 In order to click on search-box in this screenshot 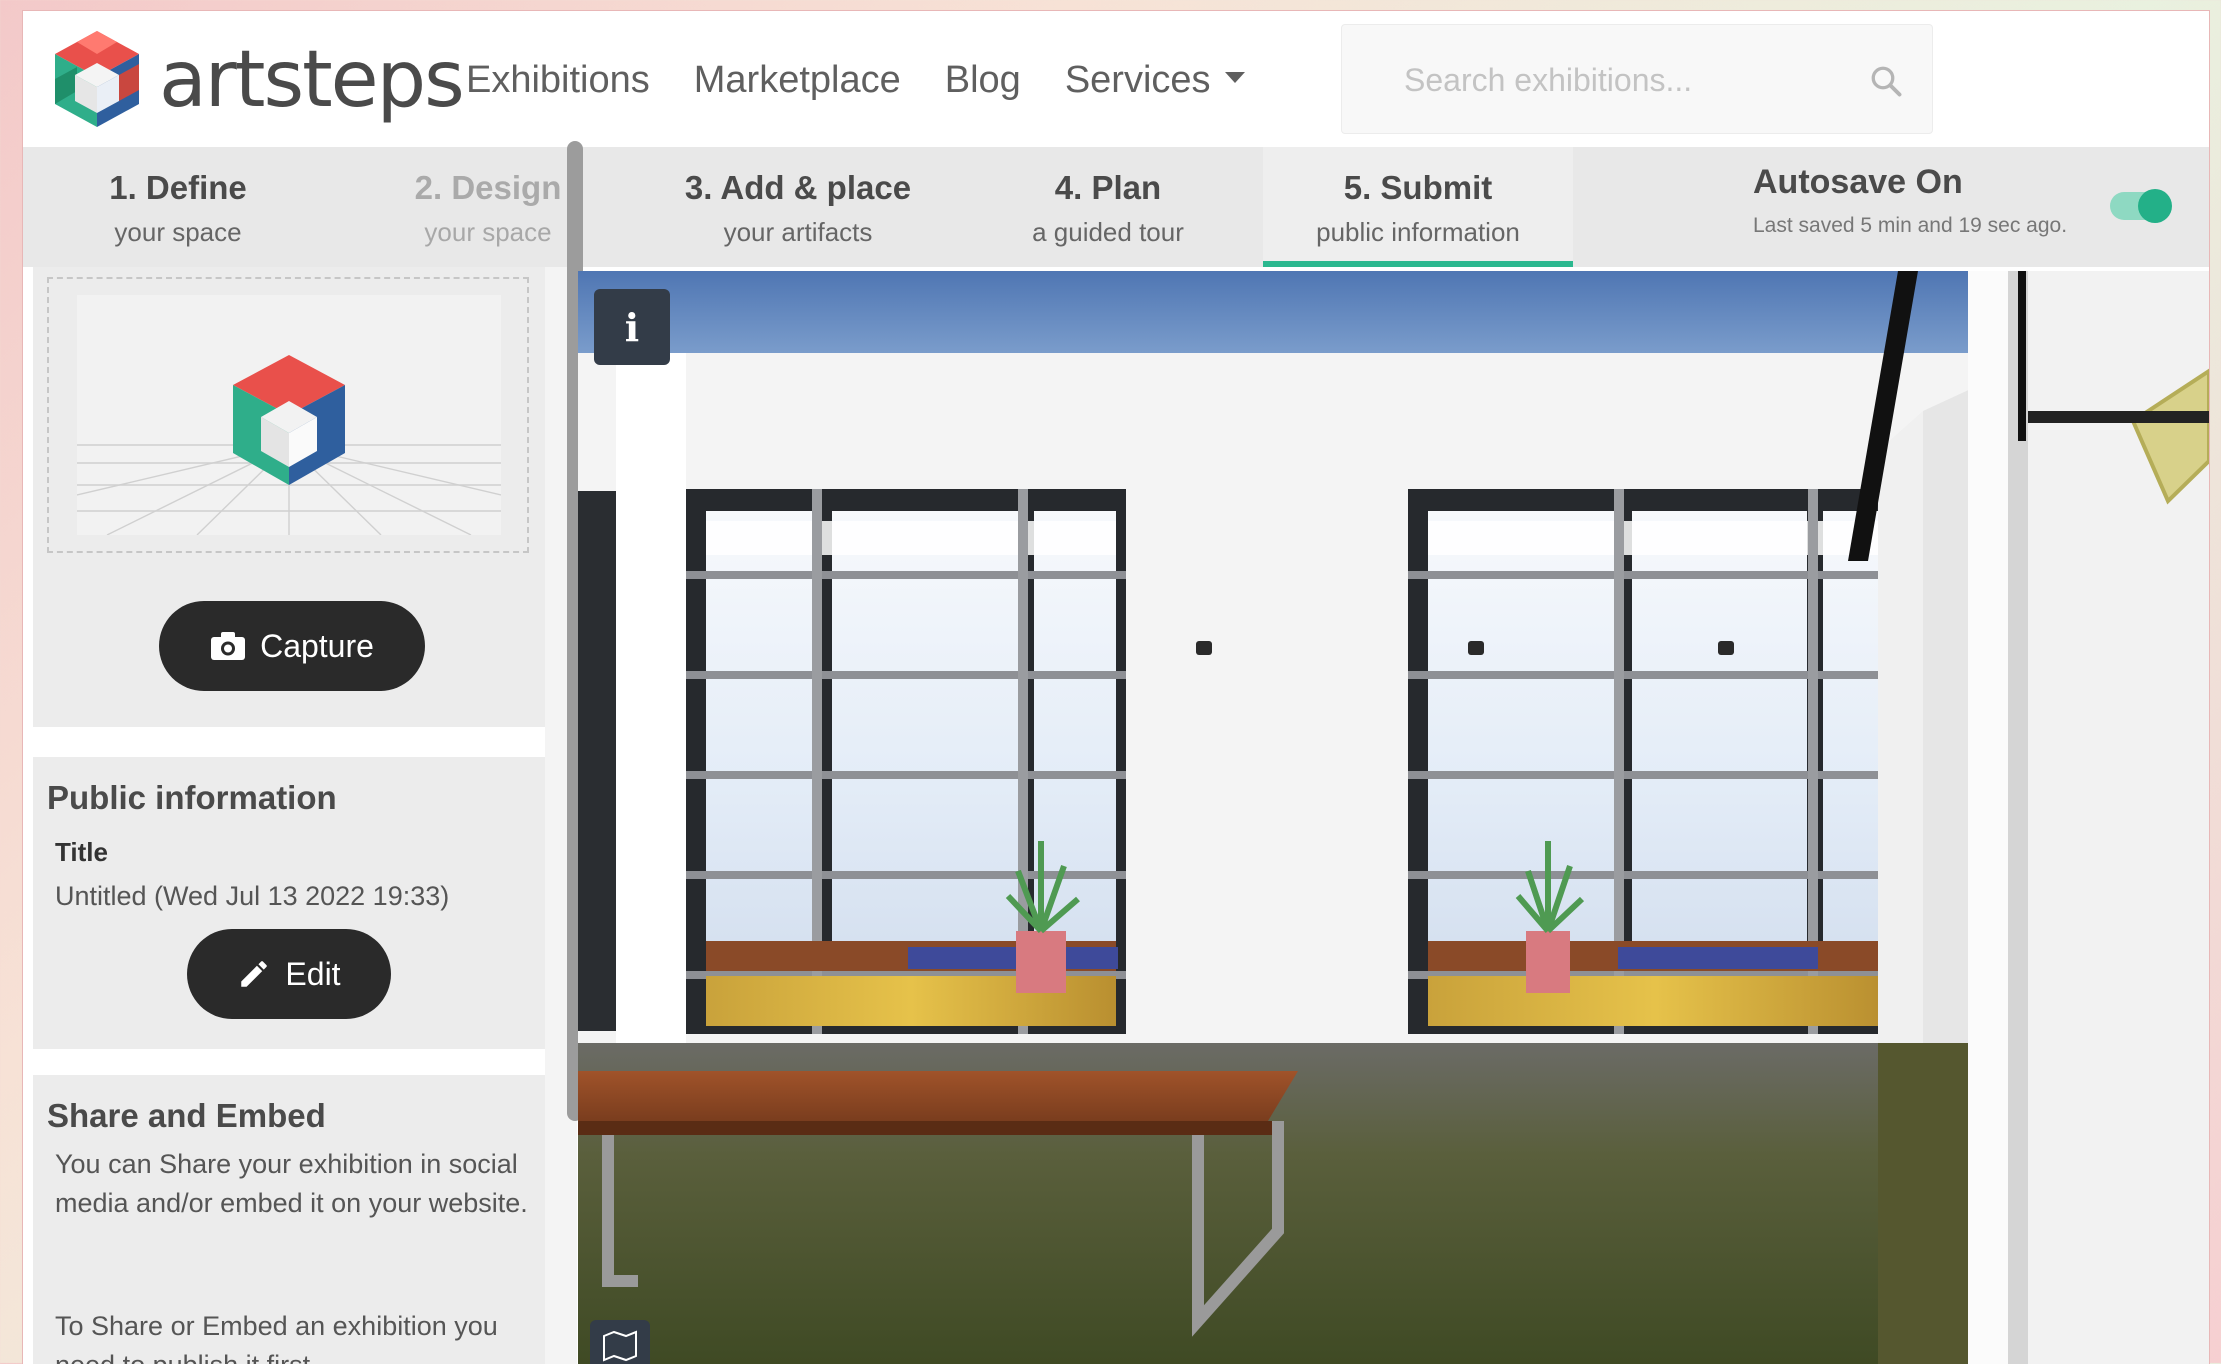, I will do `click(1637, 79)`.